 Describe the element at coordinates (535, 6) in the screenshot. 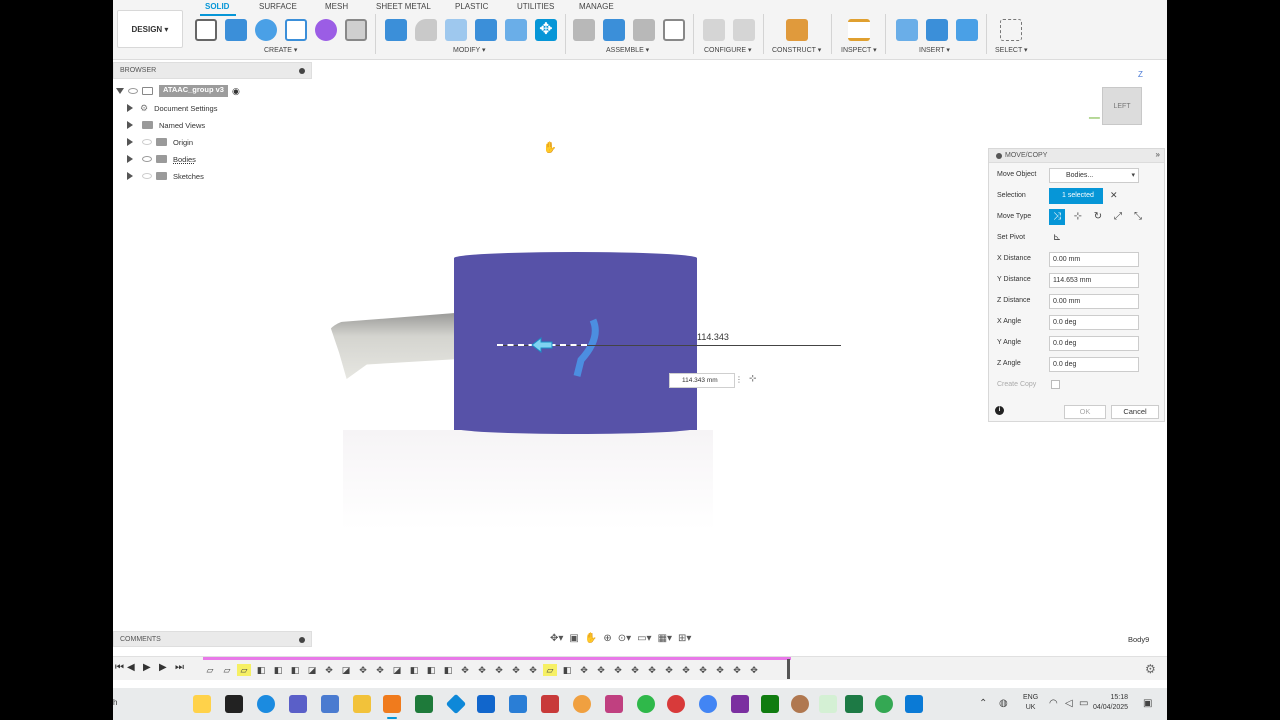

I see `tab-utilities: UTILITIES` at that location.